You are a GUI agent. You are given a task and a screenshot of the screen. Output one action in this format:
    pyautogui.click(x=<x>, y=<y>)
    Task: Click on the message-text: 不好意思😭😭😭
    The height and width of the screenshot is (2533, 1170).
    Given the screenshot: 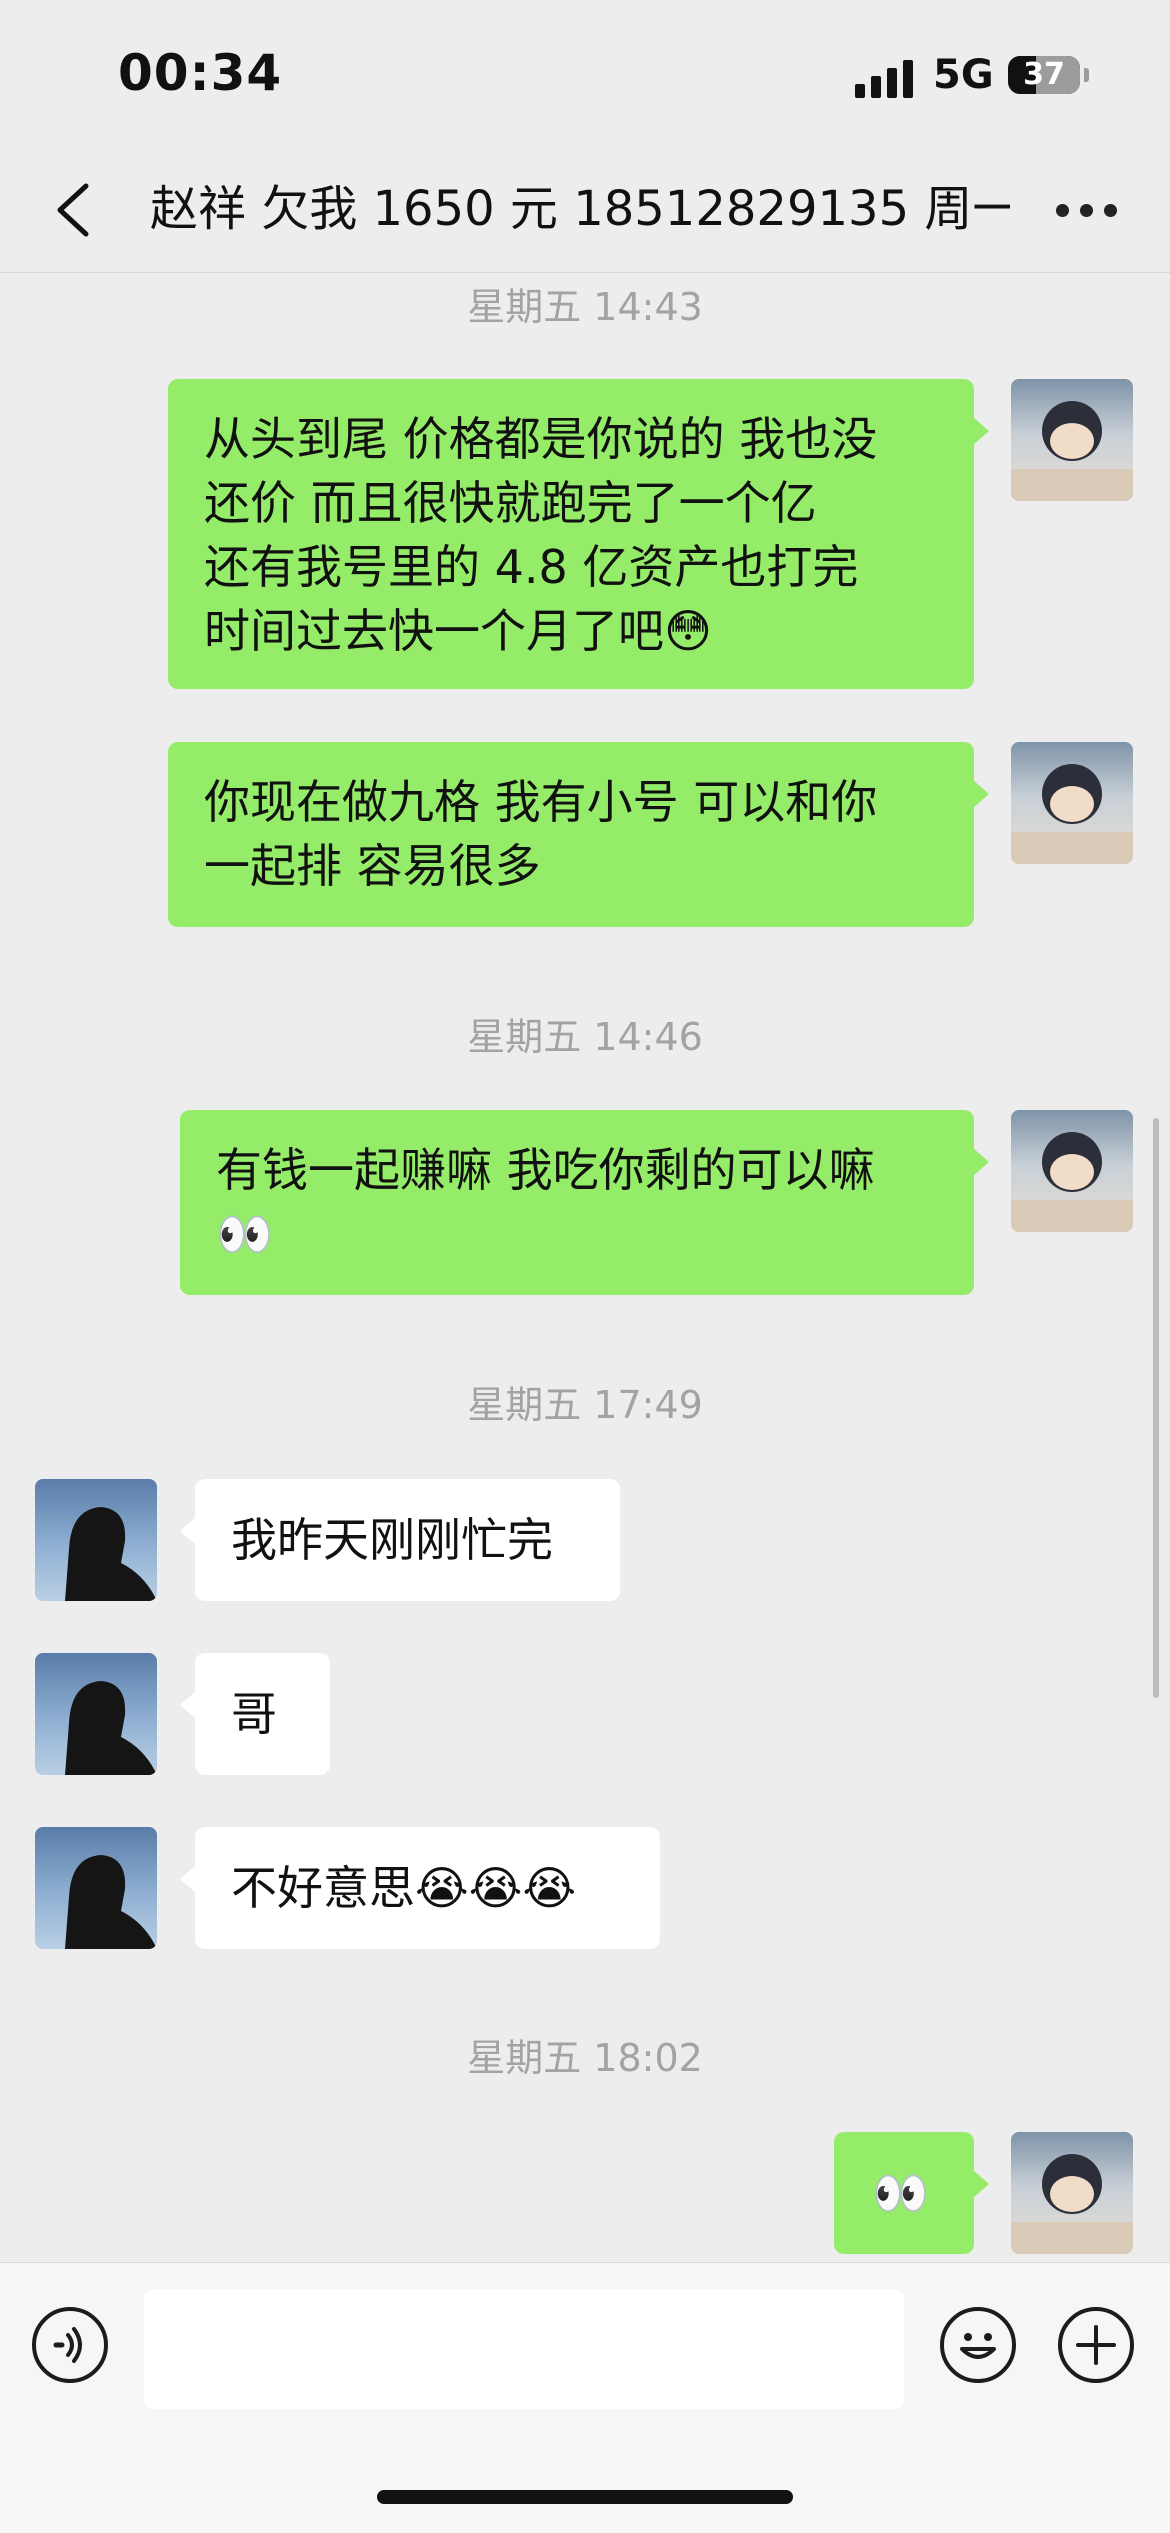 What is the action you would take?
    pyautogui.click(x=404, y=1888)
    